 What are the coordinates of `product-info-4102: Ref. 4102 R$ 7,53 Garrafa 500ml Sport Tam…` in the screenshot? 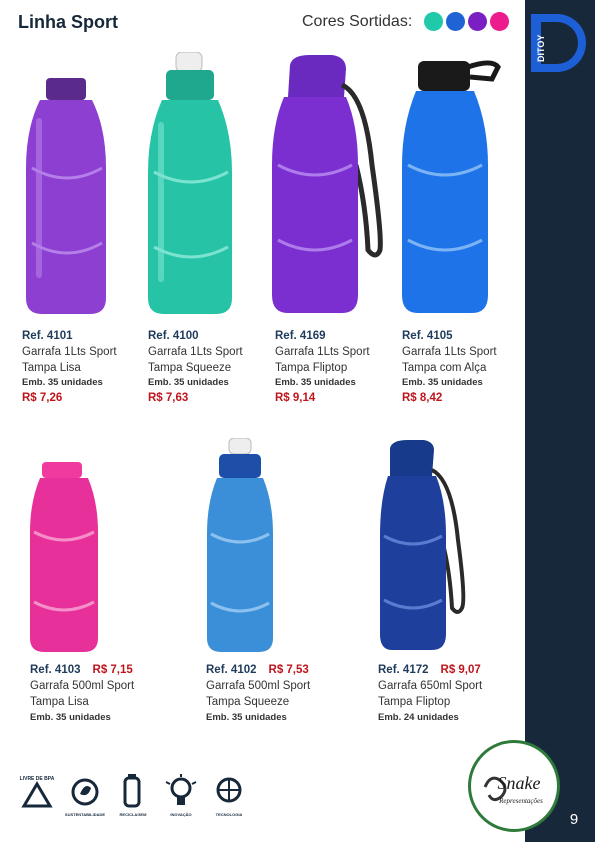 It's located at (258, 693).